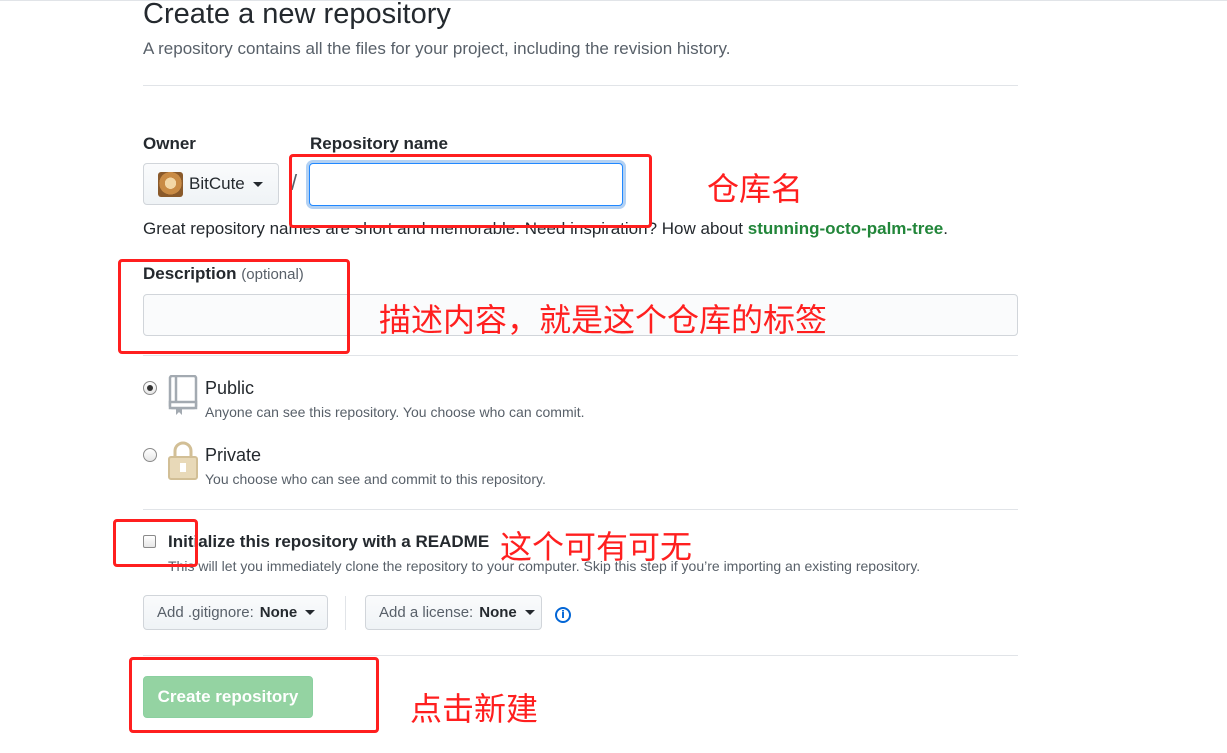 This screenshot has width=1227, height=753. What do you see at coordinates (498, 612) in the screenshot?
I see `license-value: None` at bounding box center [498, 612].